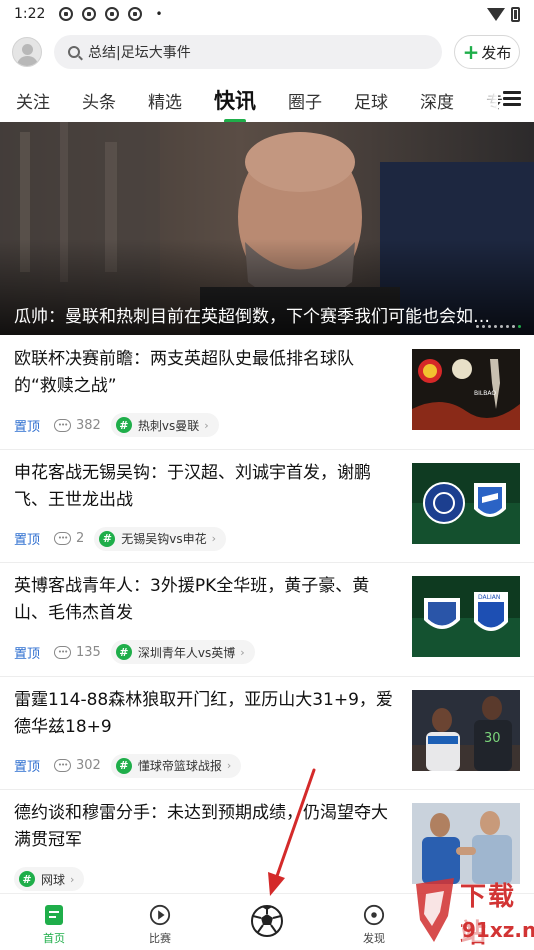  I want to click on topic-tag: # 懂球帝篮球战报 ›, so click(176, 765).